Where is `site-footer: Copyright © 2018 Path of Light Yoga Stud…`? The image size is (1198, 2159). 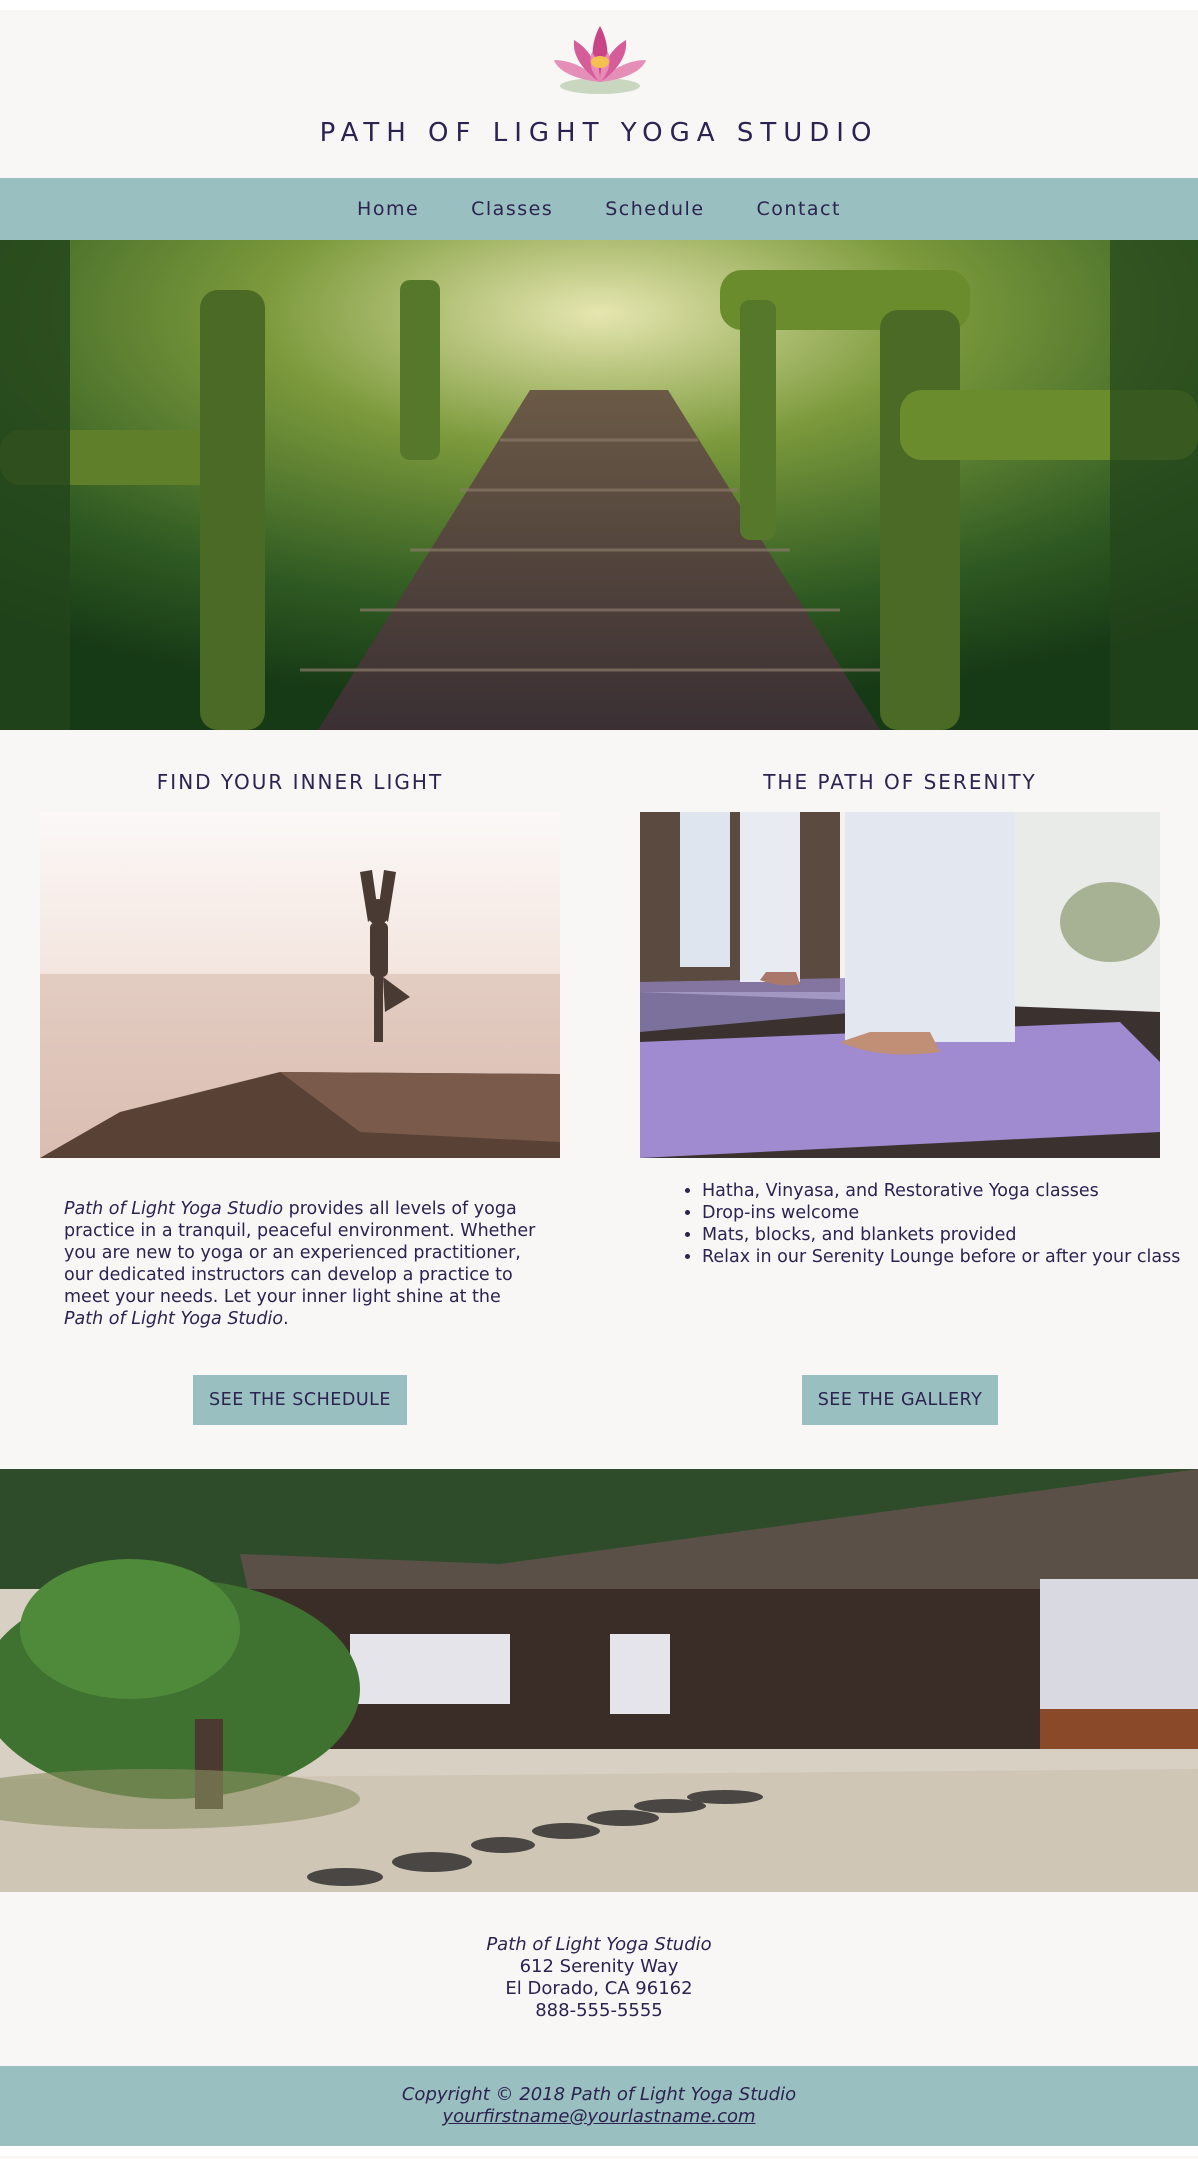 site-footer: Copyright © 2018 Path of Light Yoga Stud… is located at coordinates (599, 2106).